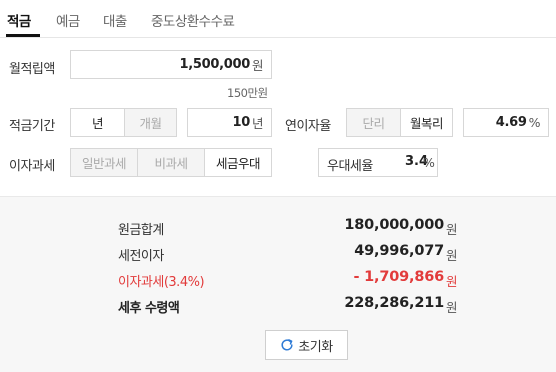 The image size is (556, 372). What do you see at coordinates (241, 122) in the screenshot?
I see `period-value: 10` at bounding box center [241, 122].